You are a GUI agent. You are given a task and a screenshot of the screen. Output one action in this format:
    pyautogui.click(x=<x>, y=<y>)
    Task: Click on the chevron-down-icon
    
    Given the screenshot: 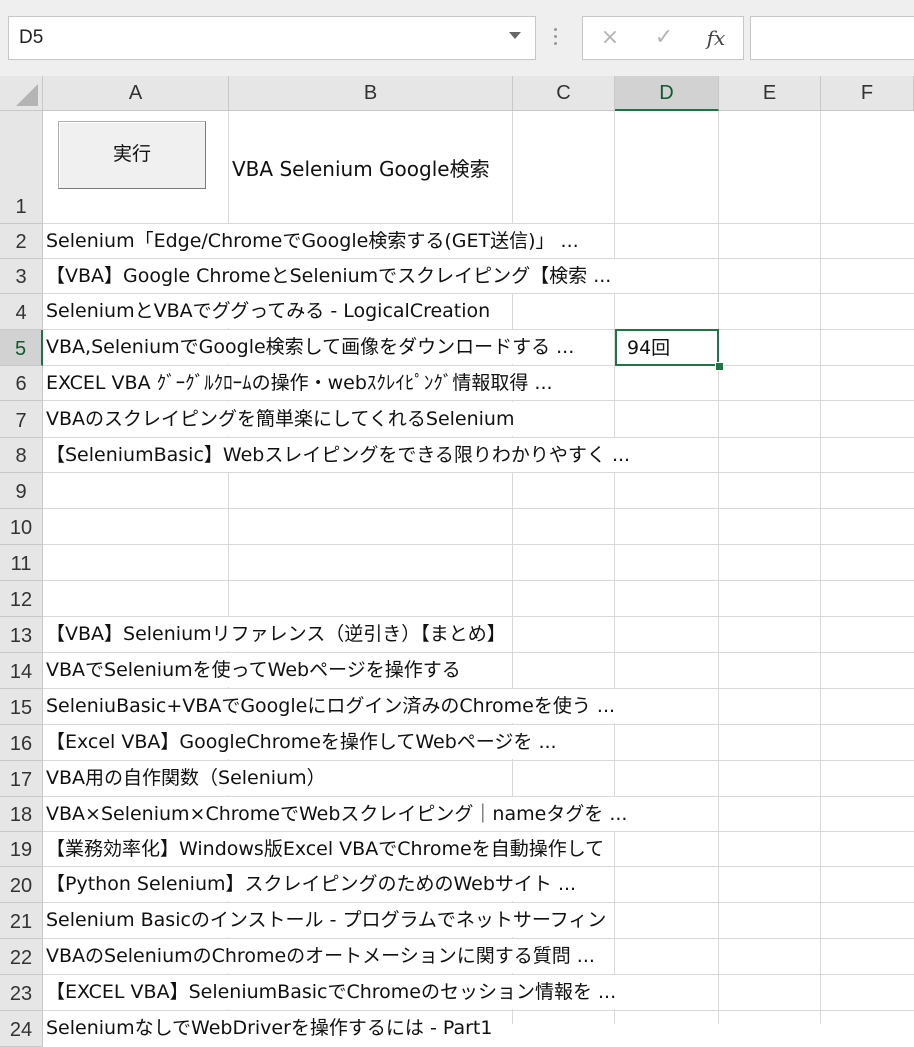 What is the action you would take?
    pyautogui.click(x=515, y=35)
    